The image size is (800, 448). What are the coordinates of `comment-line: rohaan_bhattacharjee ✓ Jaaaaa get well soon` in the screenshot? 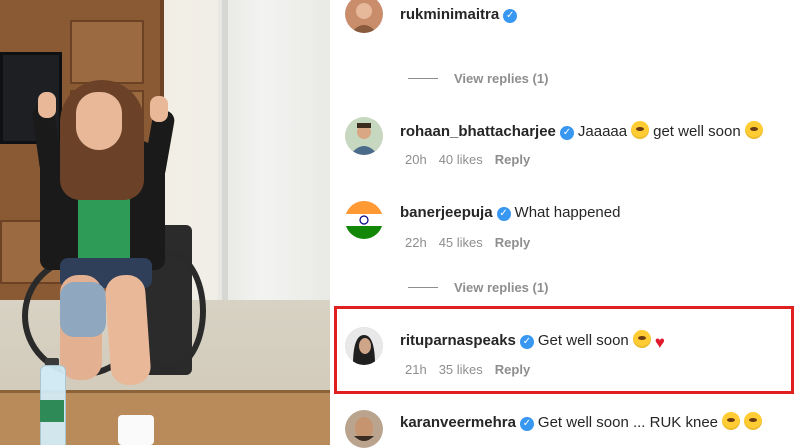 It's located at (581, 130).